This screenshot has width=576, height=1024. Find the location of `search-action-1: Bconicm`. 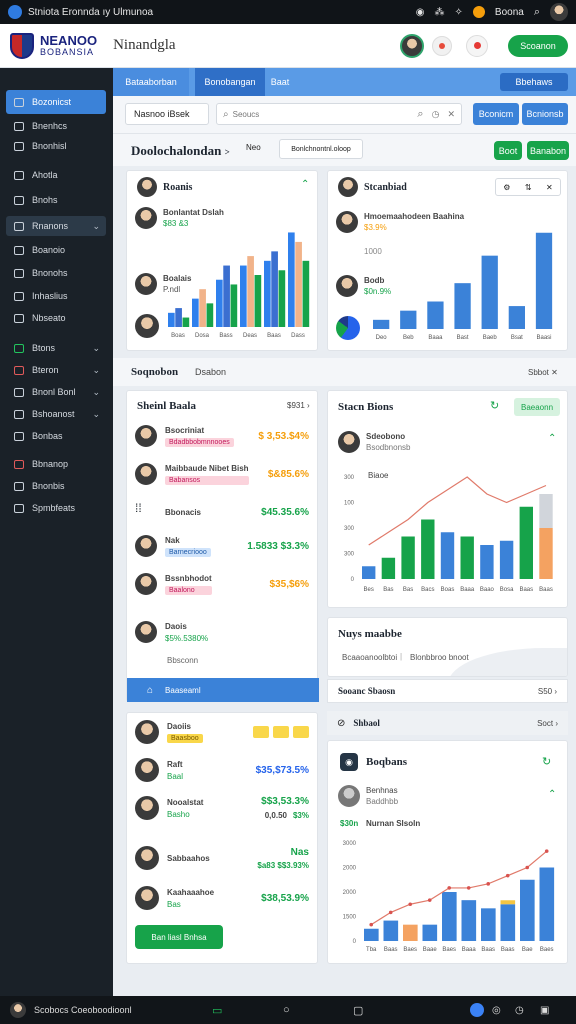

search-action-1: Bconicm is located at coordinates (496, 114).